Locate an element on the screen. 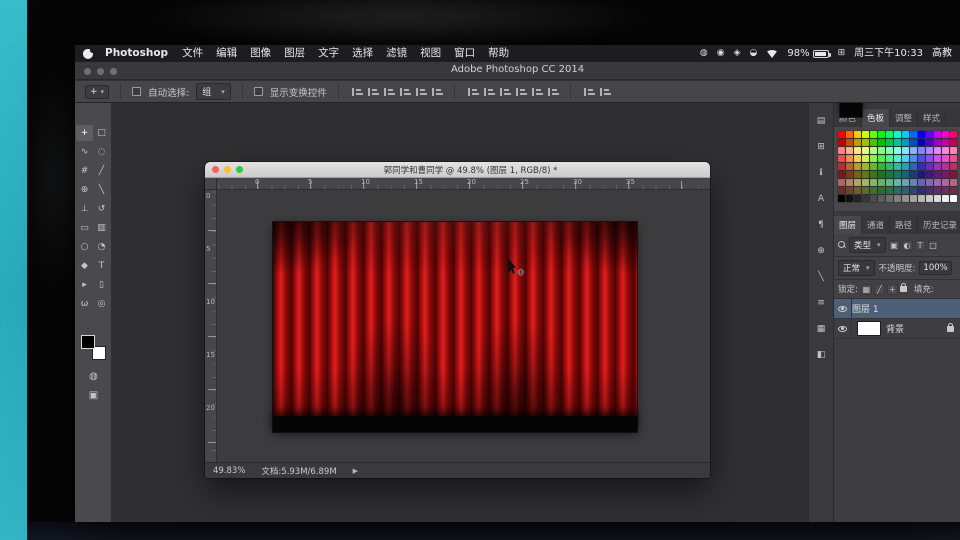  lock-all-icon is located at coordinates (903, 287).